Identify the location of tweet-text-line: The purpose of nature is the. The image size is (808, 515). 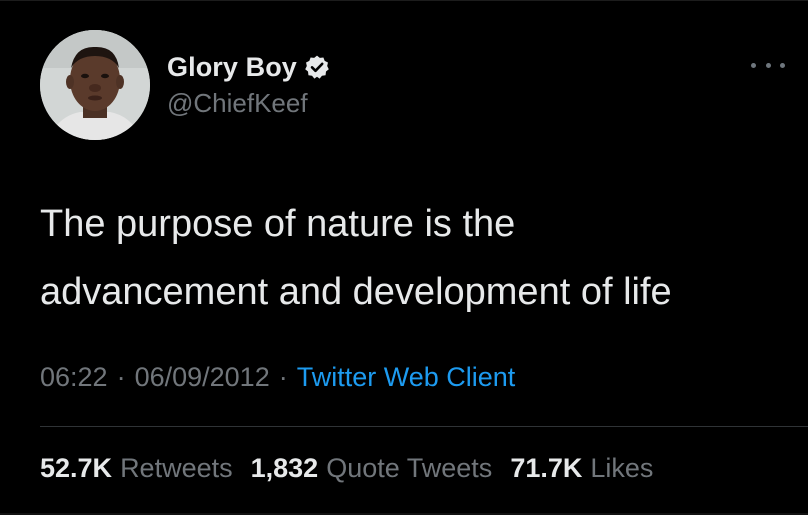
(278, 224).